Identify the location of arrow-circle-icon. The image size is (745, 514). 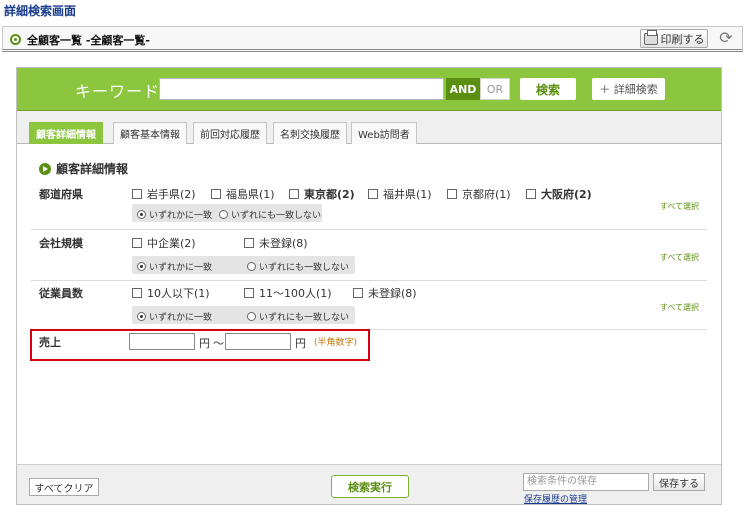
(45, 168).